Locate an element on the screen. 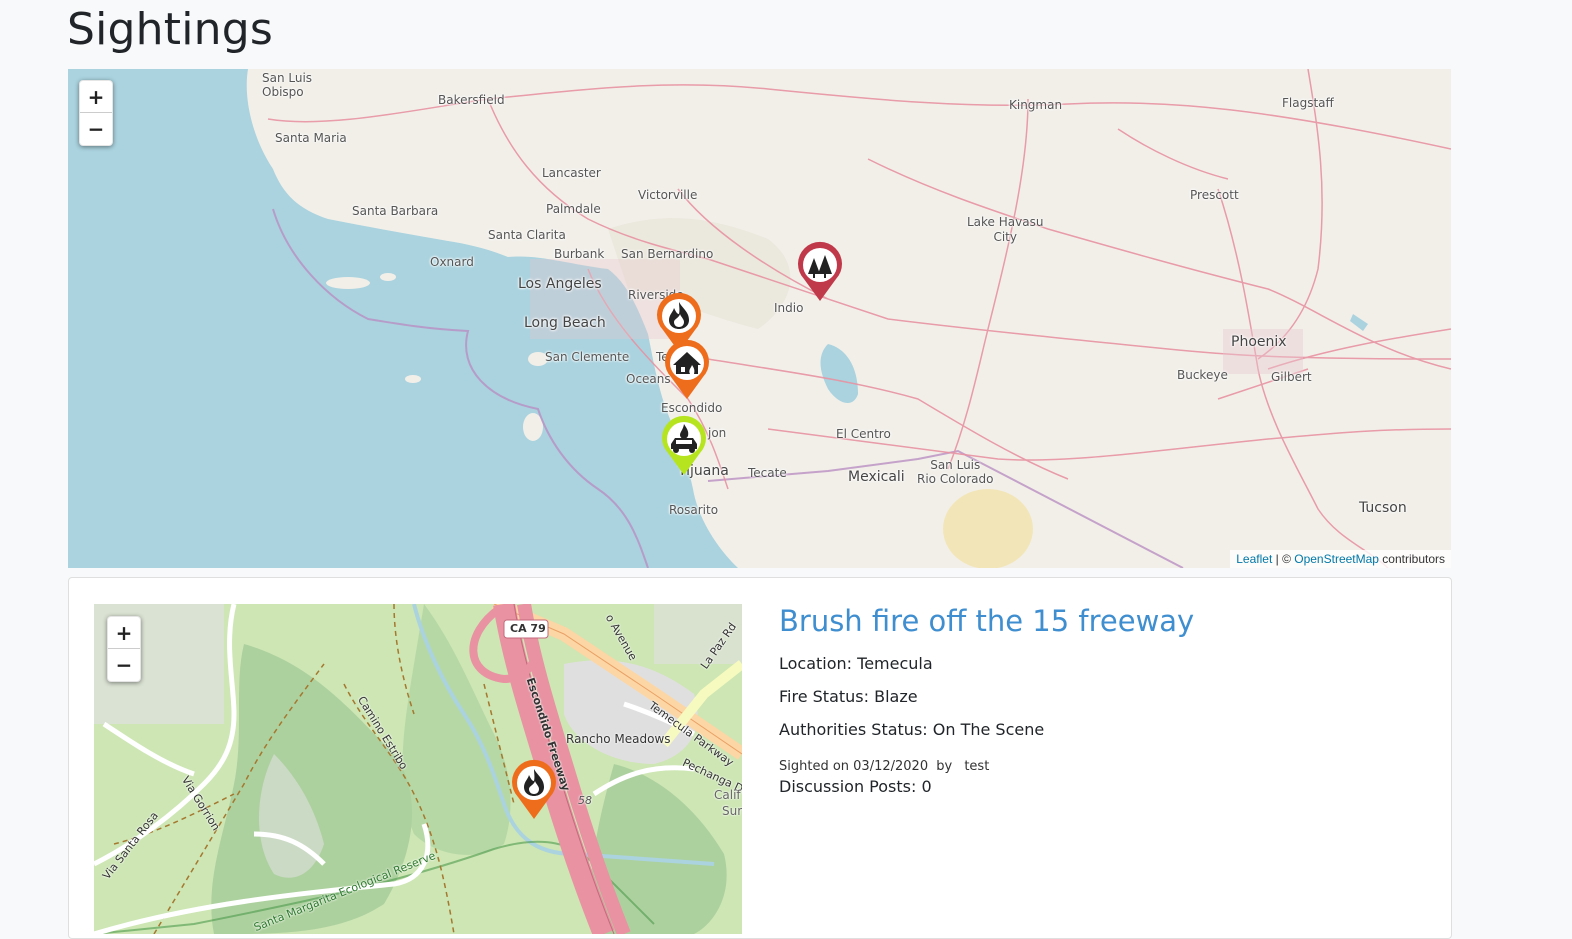 This screenshot has width=1572, height=939. sighting-location: Location: Temecula is located at coordinates (856, 663).